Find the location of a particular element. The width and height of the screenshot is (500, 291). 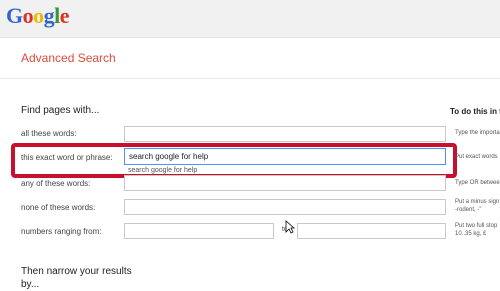

label-none-words: none of these words: is located at coordinates (58, 207).